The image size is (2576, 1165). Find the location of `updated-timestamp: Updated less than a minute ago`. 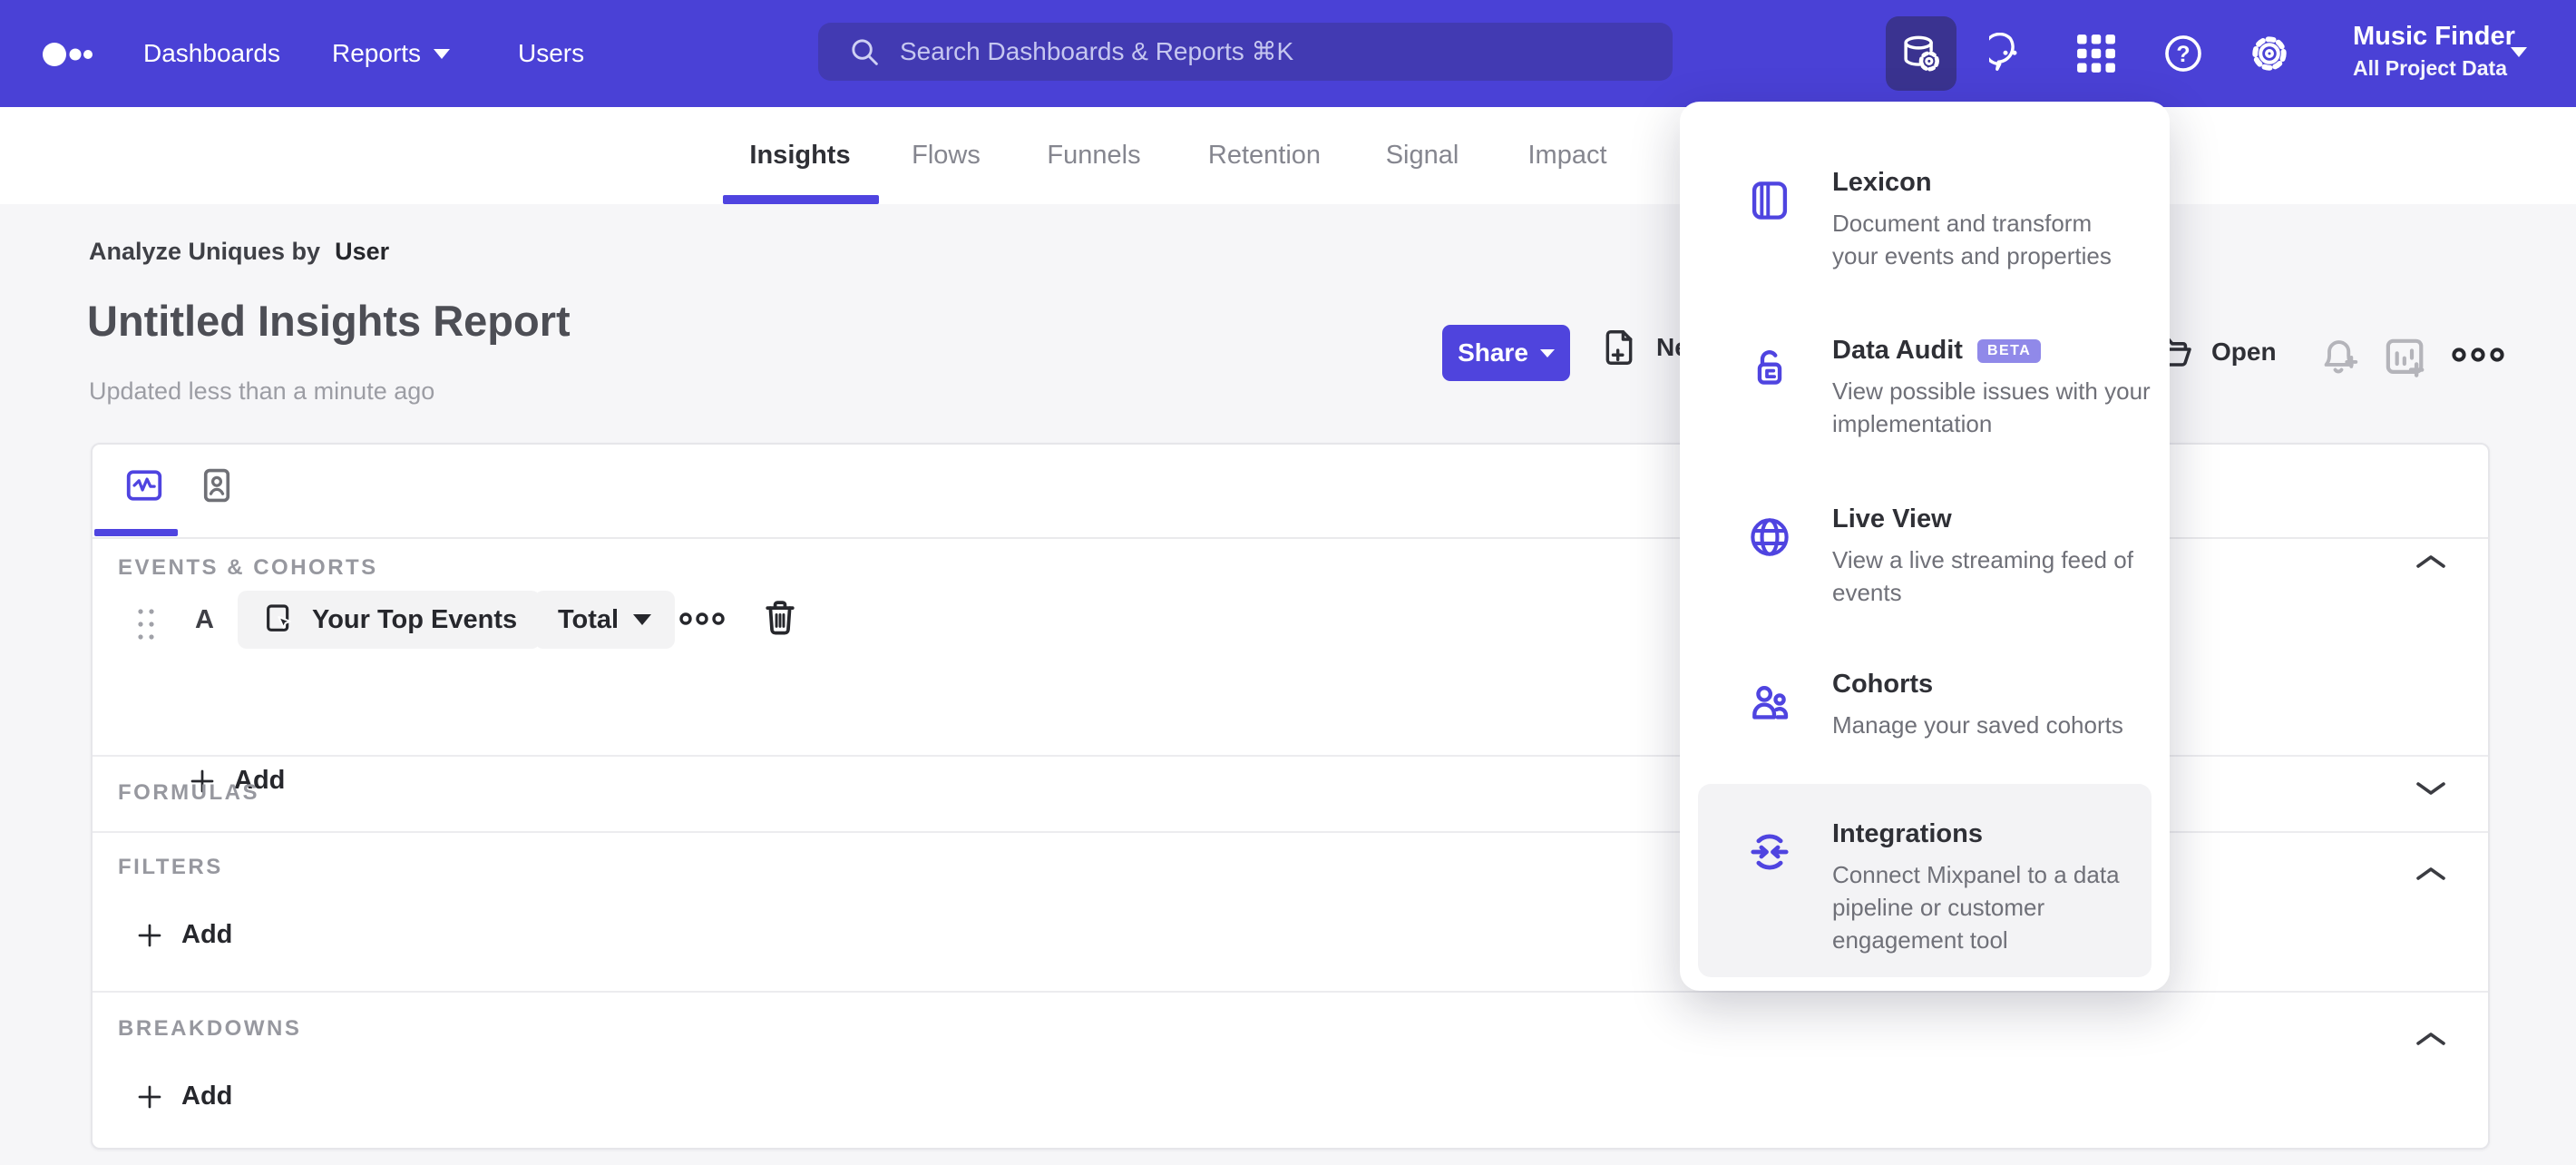

updated-timestamp: Updated less than a minute ago is located at coordinates (262, 391).